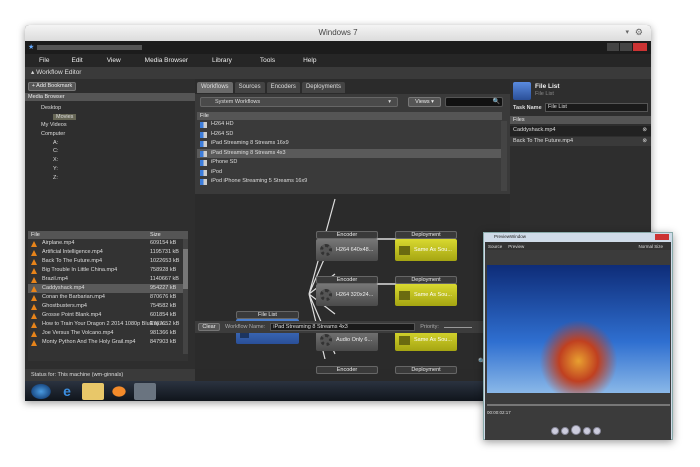 The height and width of the screenshot is (467, 700). Describe the element at coordinates (110, 143) in the screenshot. I see `tree-item: A:` at that location.